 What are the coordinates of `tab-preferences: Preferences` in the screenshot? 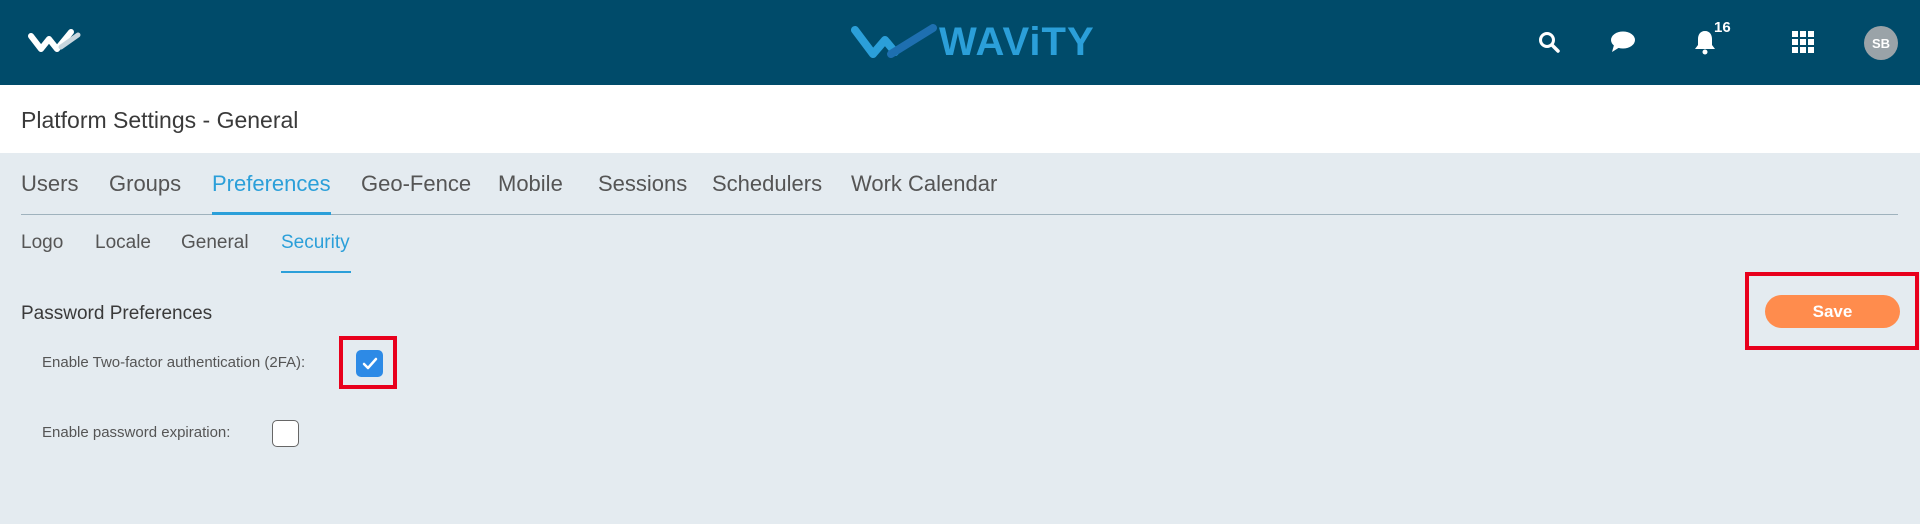 It's located at (271, 184).